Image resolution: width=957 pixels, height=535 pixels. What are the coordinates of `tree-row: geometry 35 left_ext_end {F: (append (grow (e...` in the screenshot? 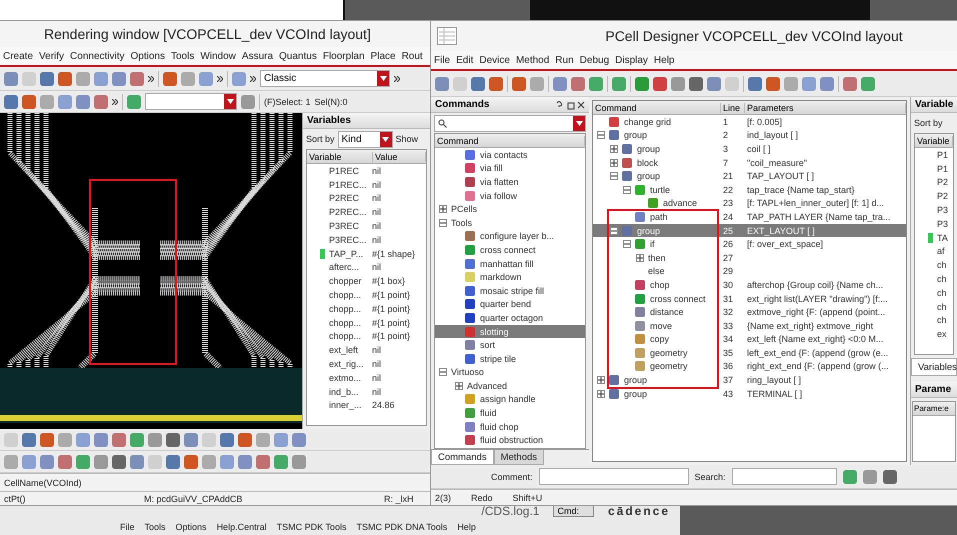 It's located at (749, 353).